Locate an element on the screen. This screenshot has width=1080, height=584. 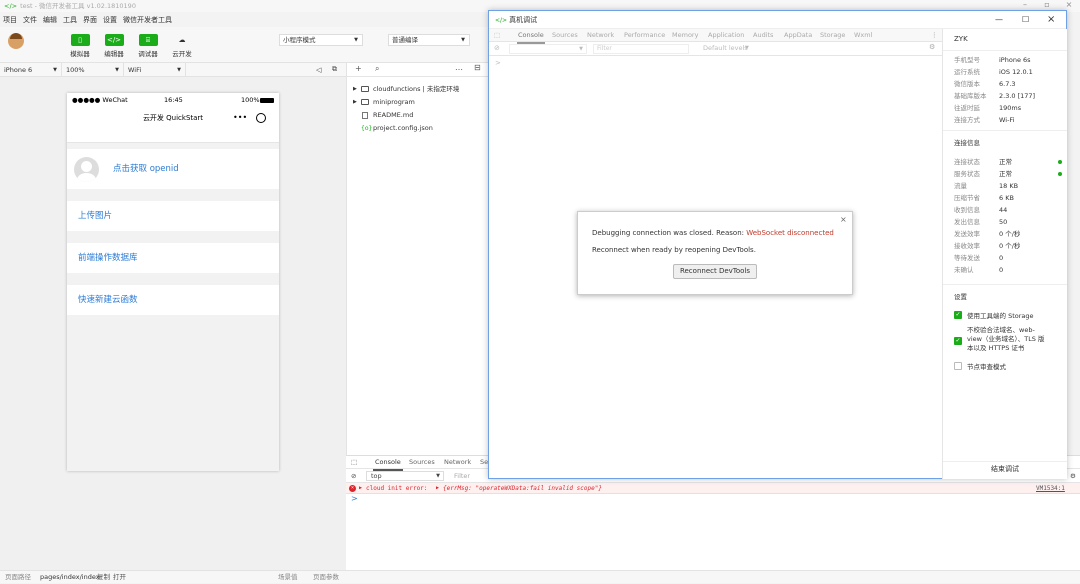
upload-image-item: 上传图片 is located at coordinates (173, 216).